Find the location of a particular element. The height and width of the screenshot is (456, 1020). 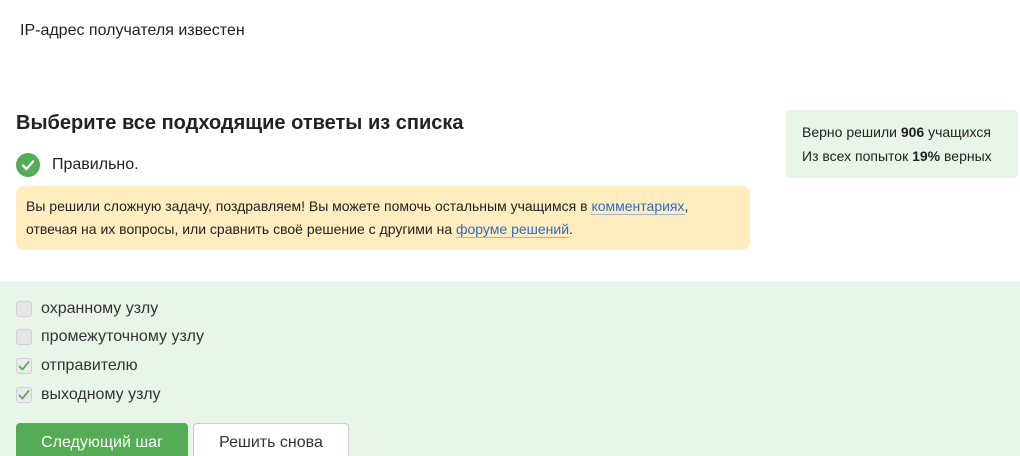

question-text: IP-адрес получателя известен is located at coordinates (132, 30).